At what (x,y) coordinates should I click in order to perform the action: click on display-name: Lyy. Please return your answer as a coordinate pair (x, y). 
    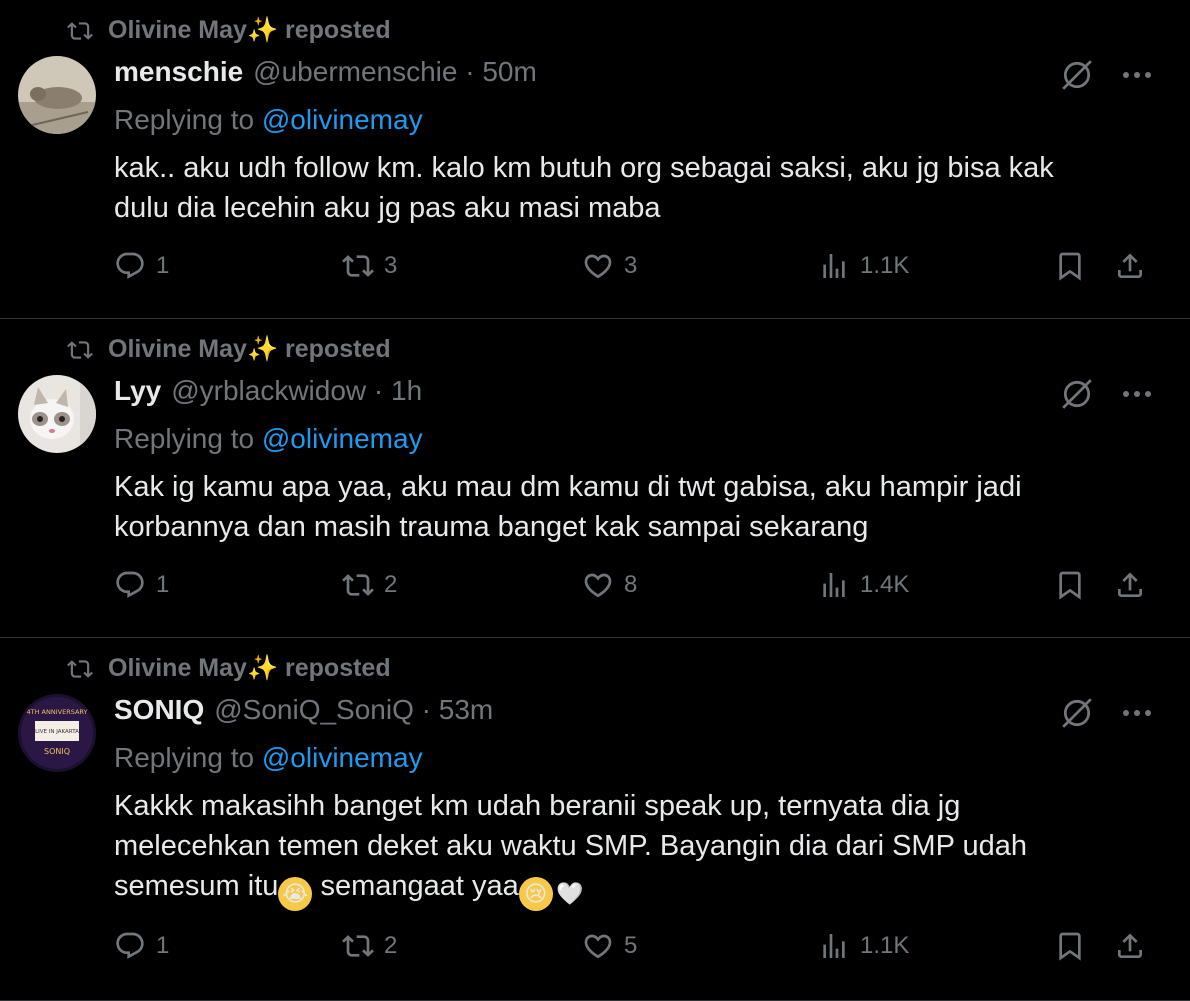
    Looking at the image, I should click on (137, 391).